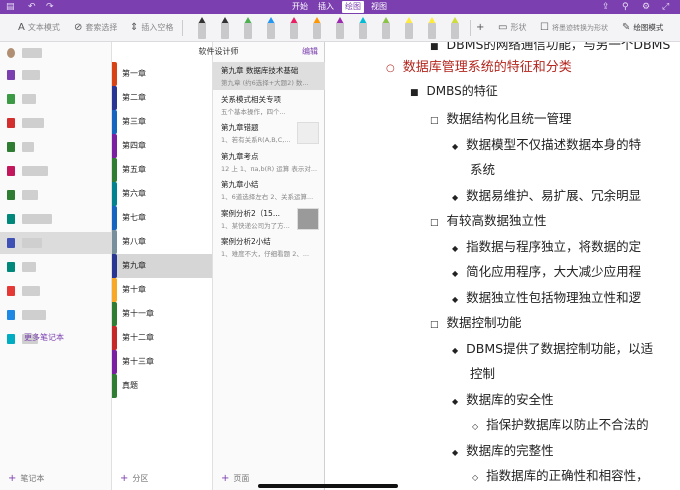 The height and width of the screenshot is (490, 680). What do you see at coordinates (162, 290) in the screenshot?
I see `section-item: 第十章` at bounding box center [162, 290].